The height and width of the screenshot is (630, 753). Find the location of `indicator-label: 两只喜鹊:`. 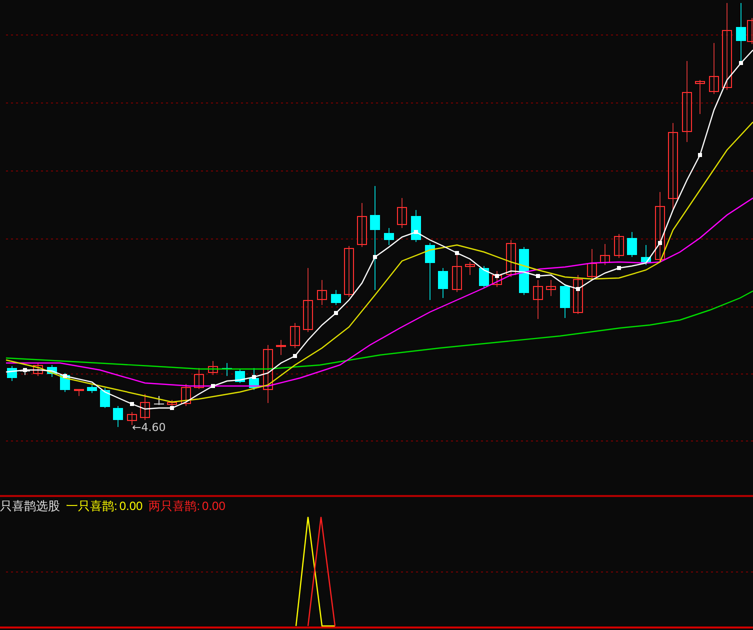

indicator-label: 两只喜鹊: is located at coordinates (174, 506).